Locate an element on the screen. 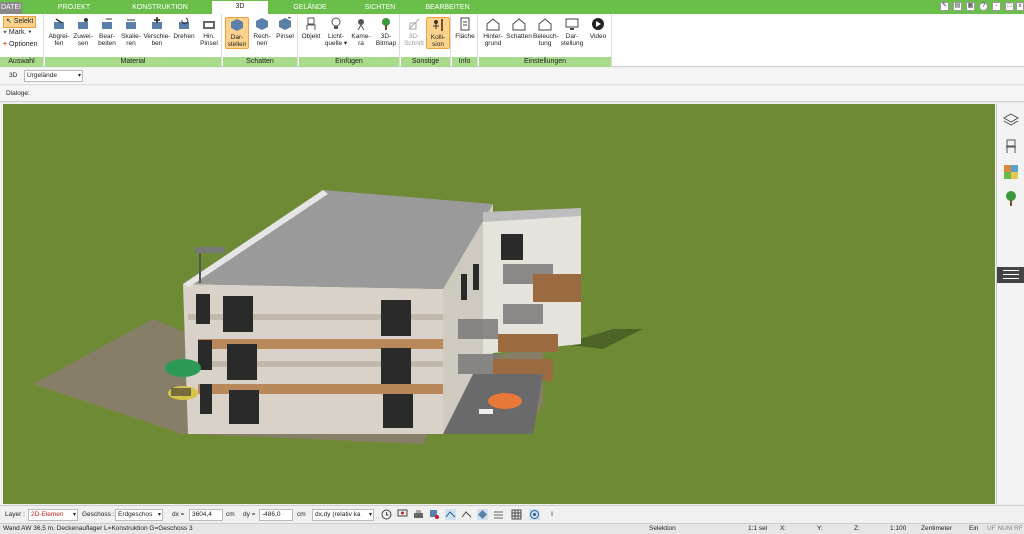 The image size is (1024, 534). drehen-button: Drehen is located at coordinates (184, 28).